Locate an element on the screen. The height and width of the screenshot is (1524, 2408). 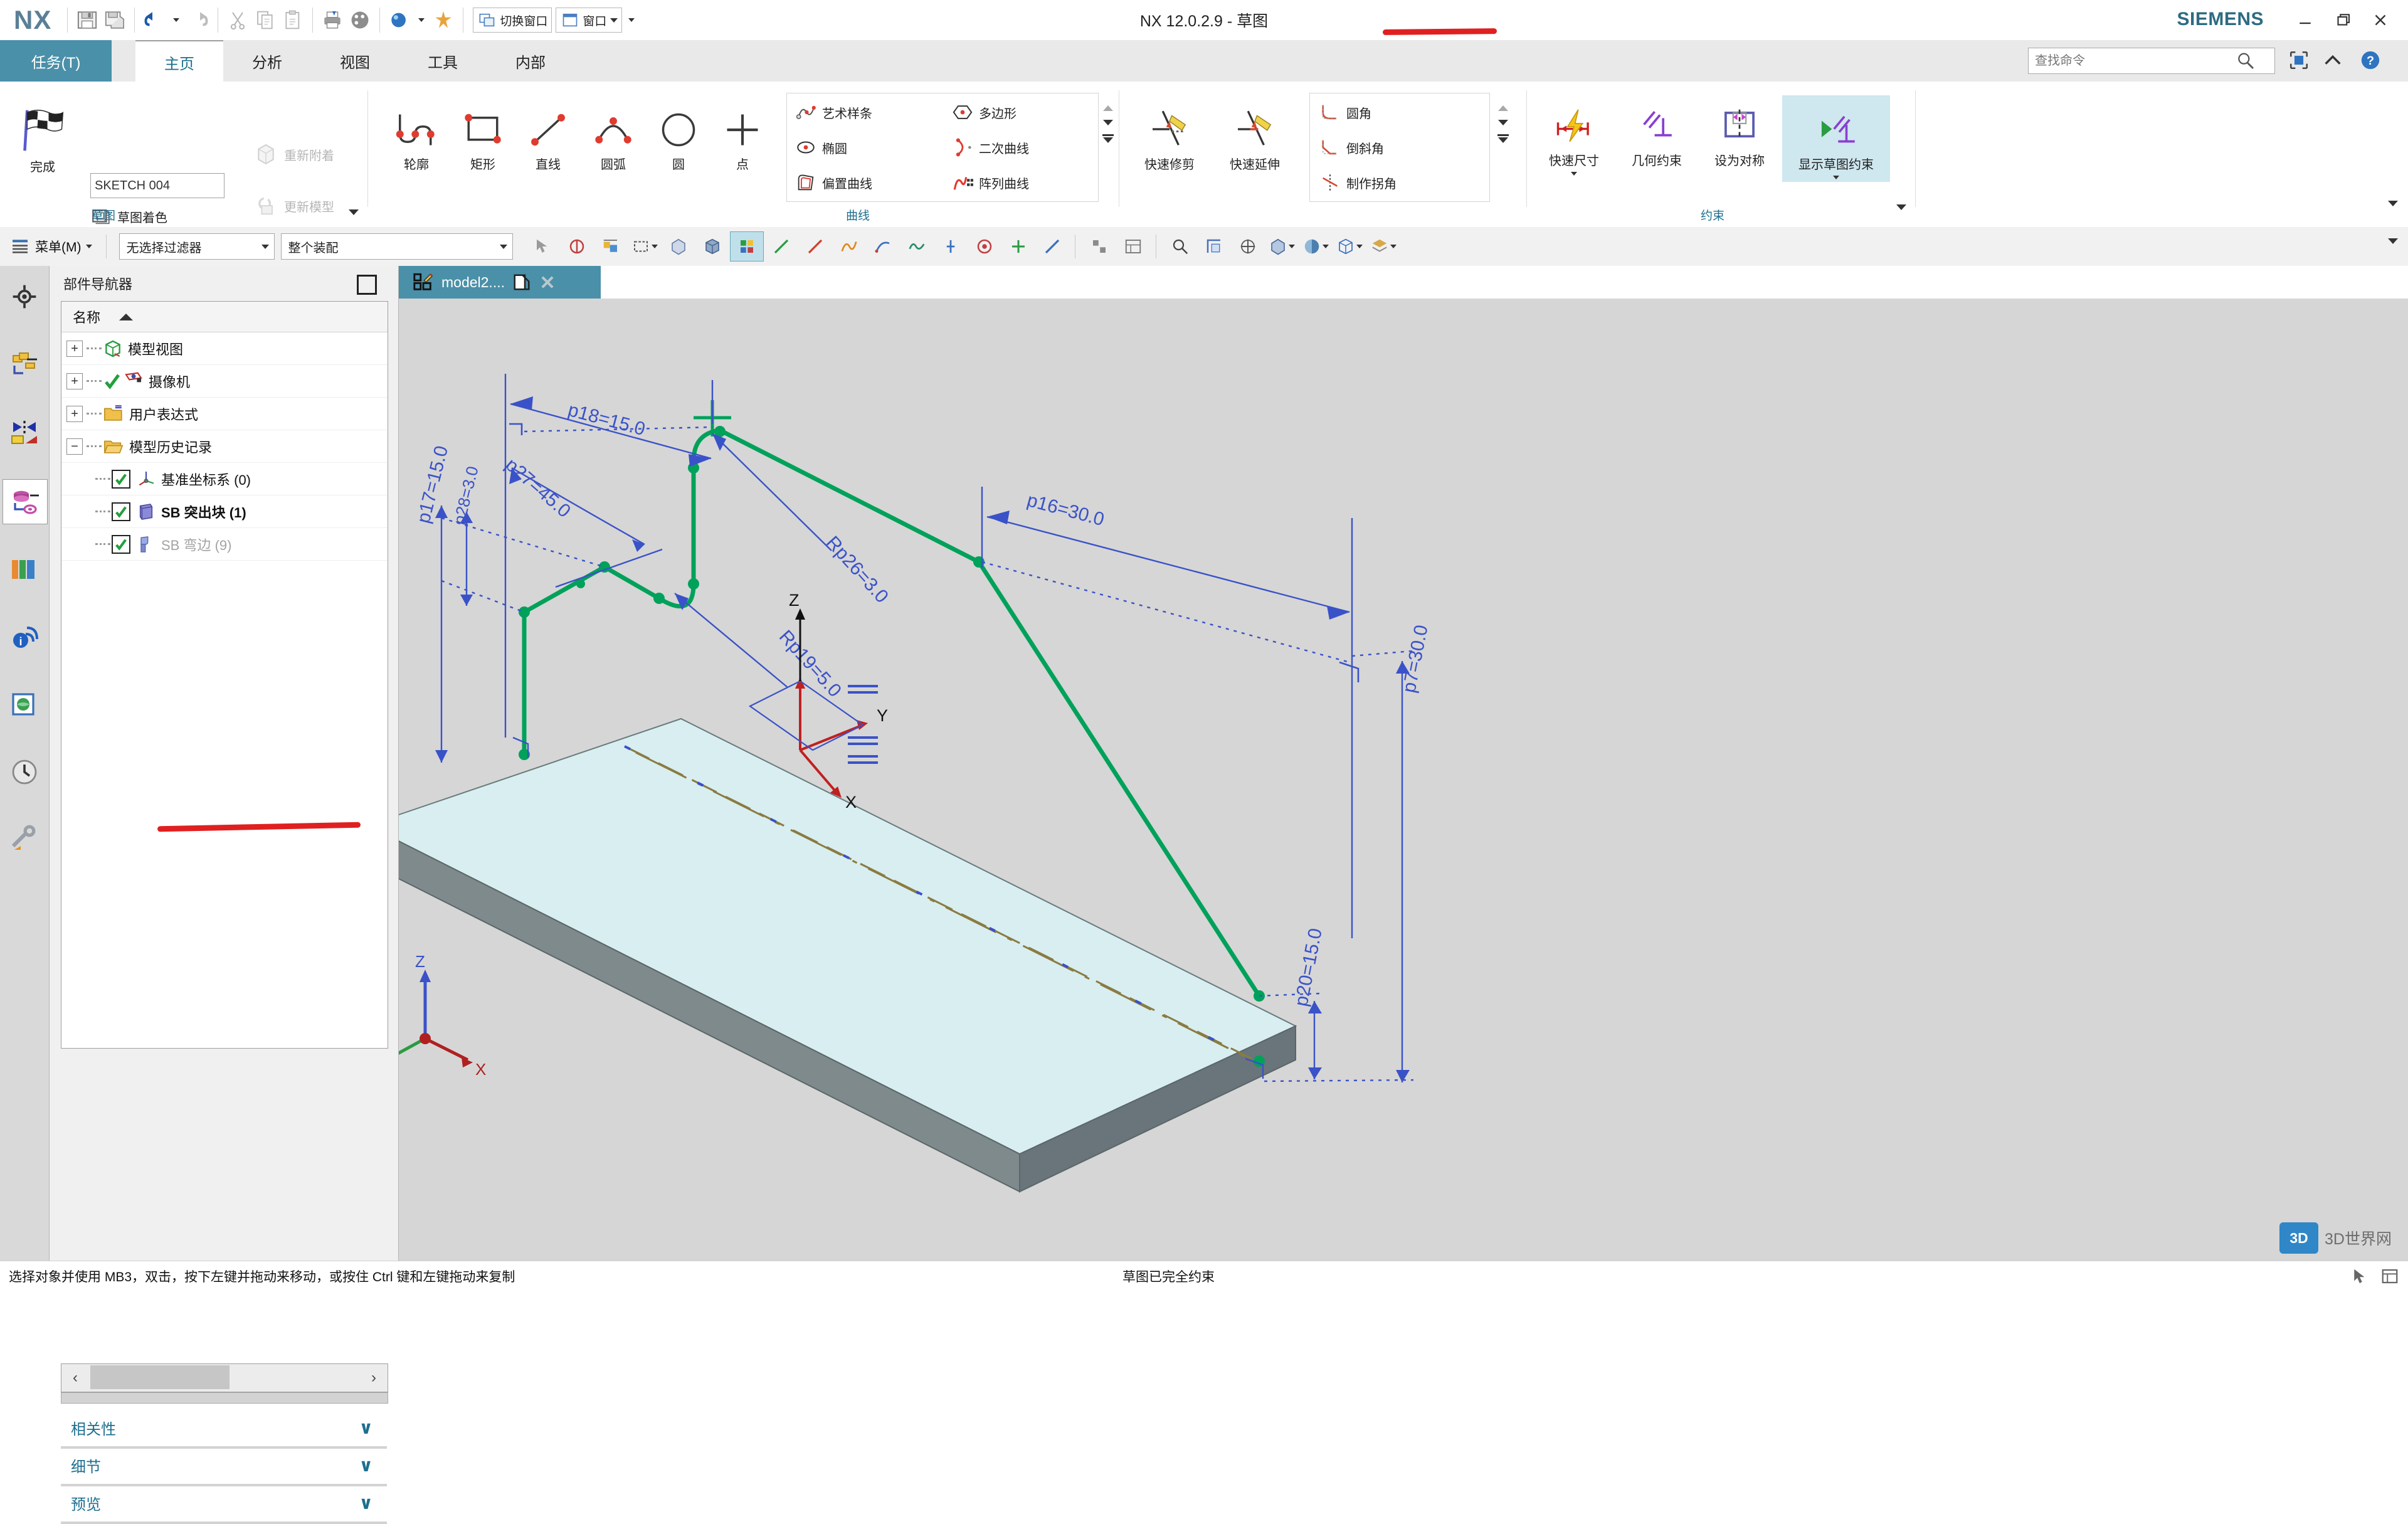
point-button: 点 is located at coordinates (742, 136).